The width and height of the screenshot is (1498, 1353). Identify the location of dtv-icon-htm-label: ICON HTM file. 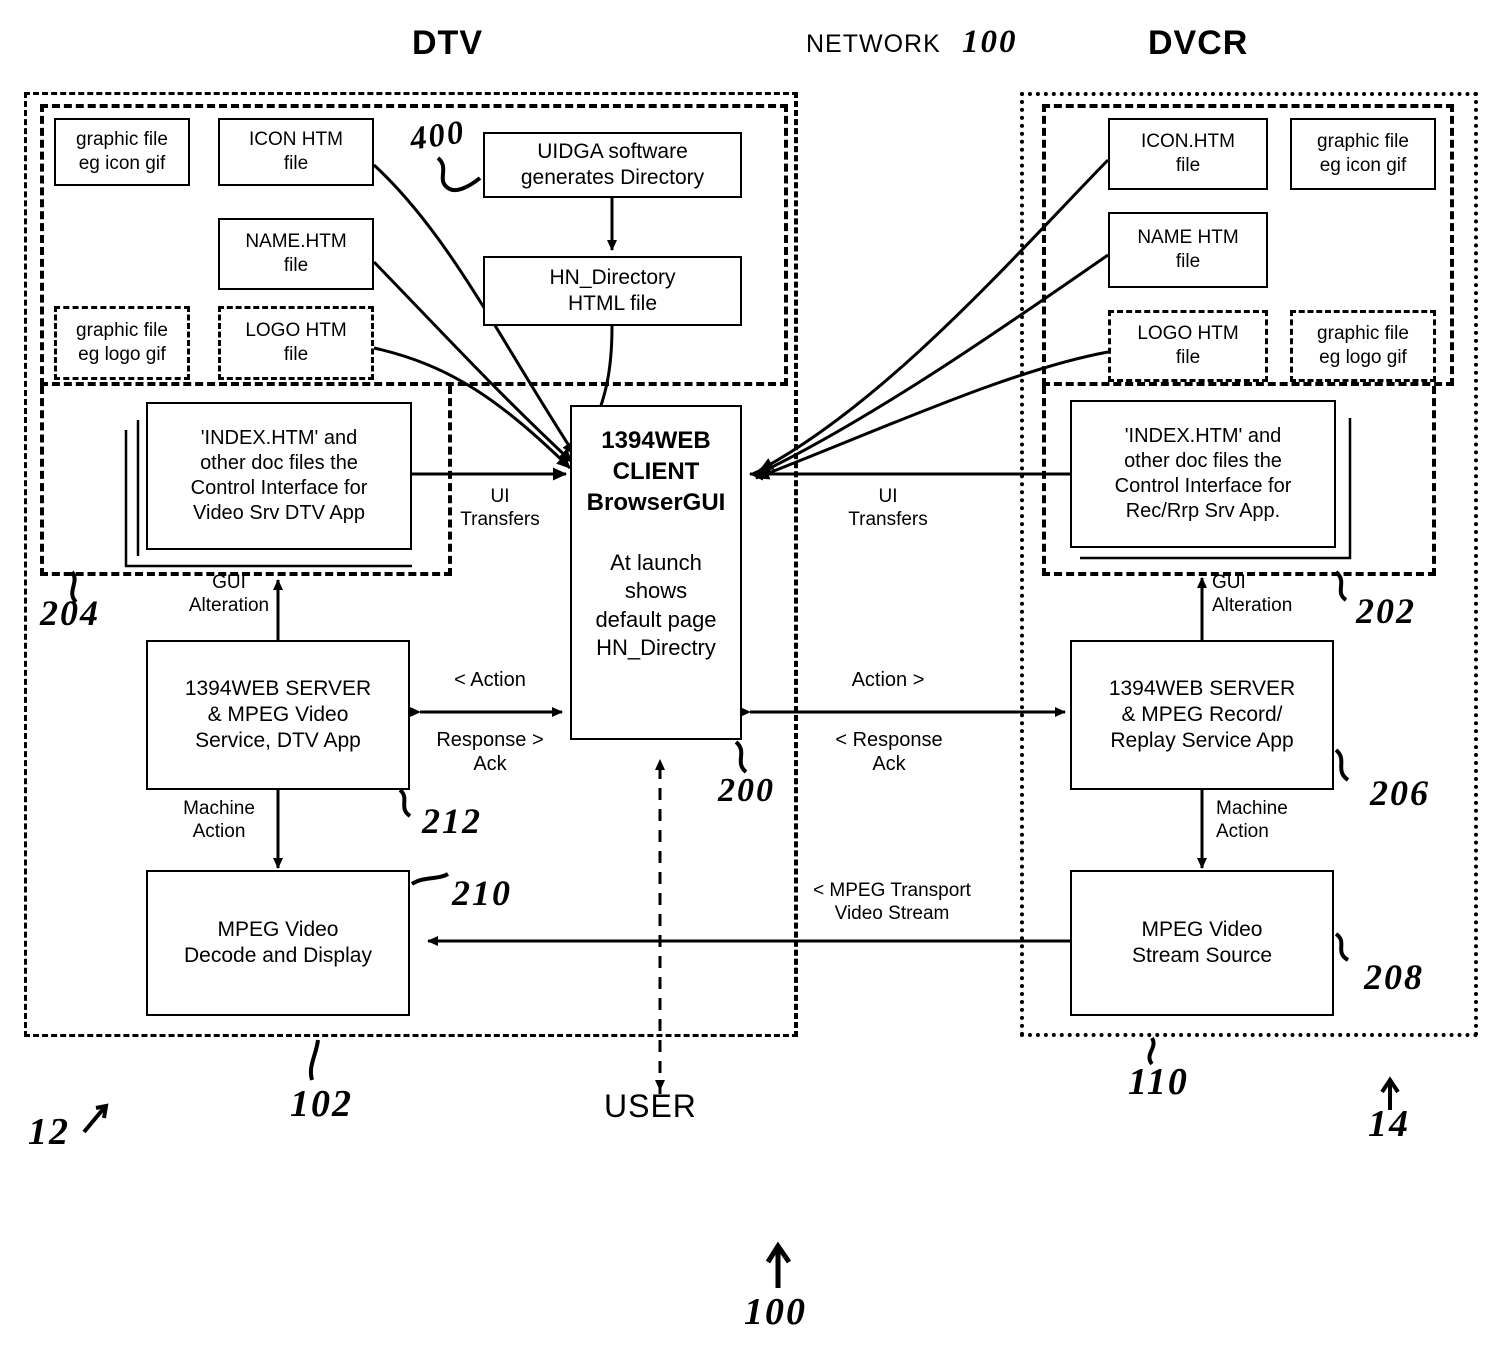
(296, 151).